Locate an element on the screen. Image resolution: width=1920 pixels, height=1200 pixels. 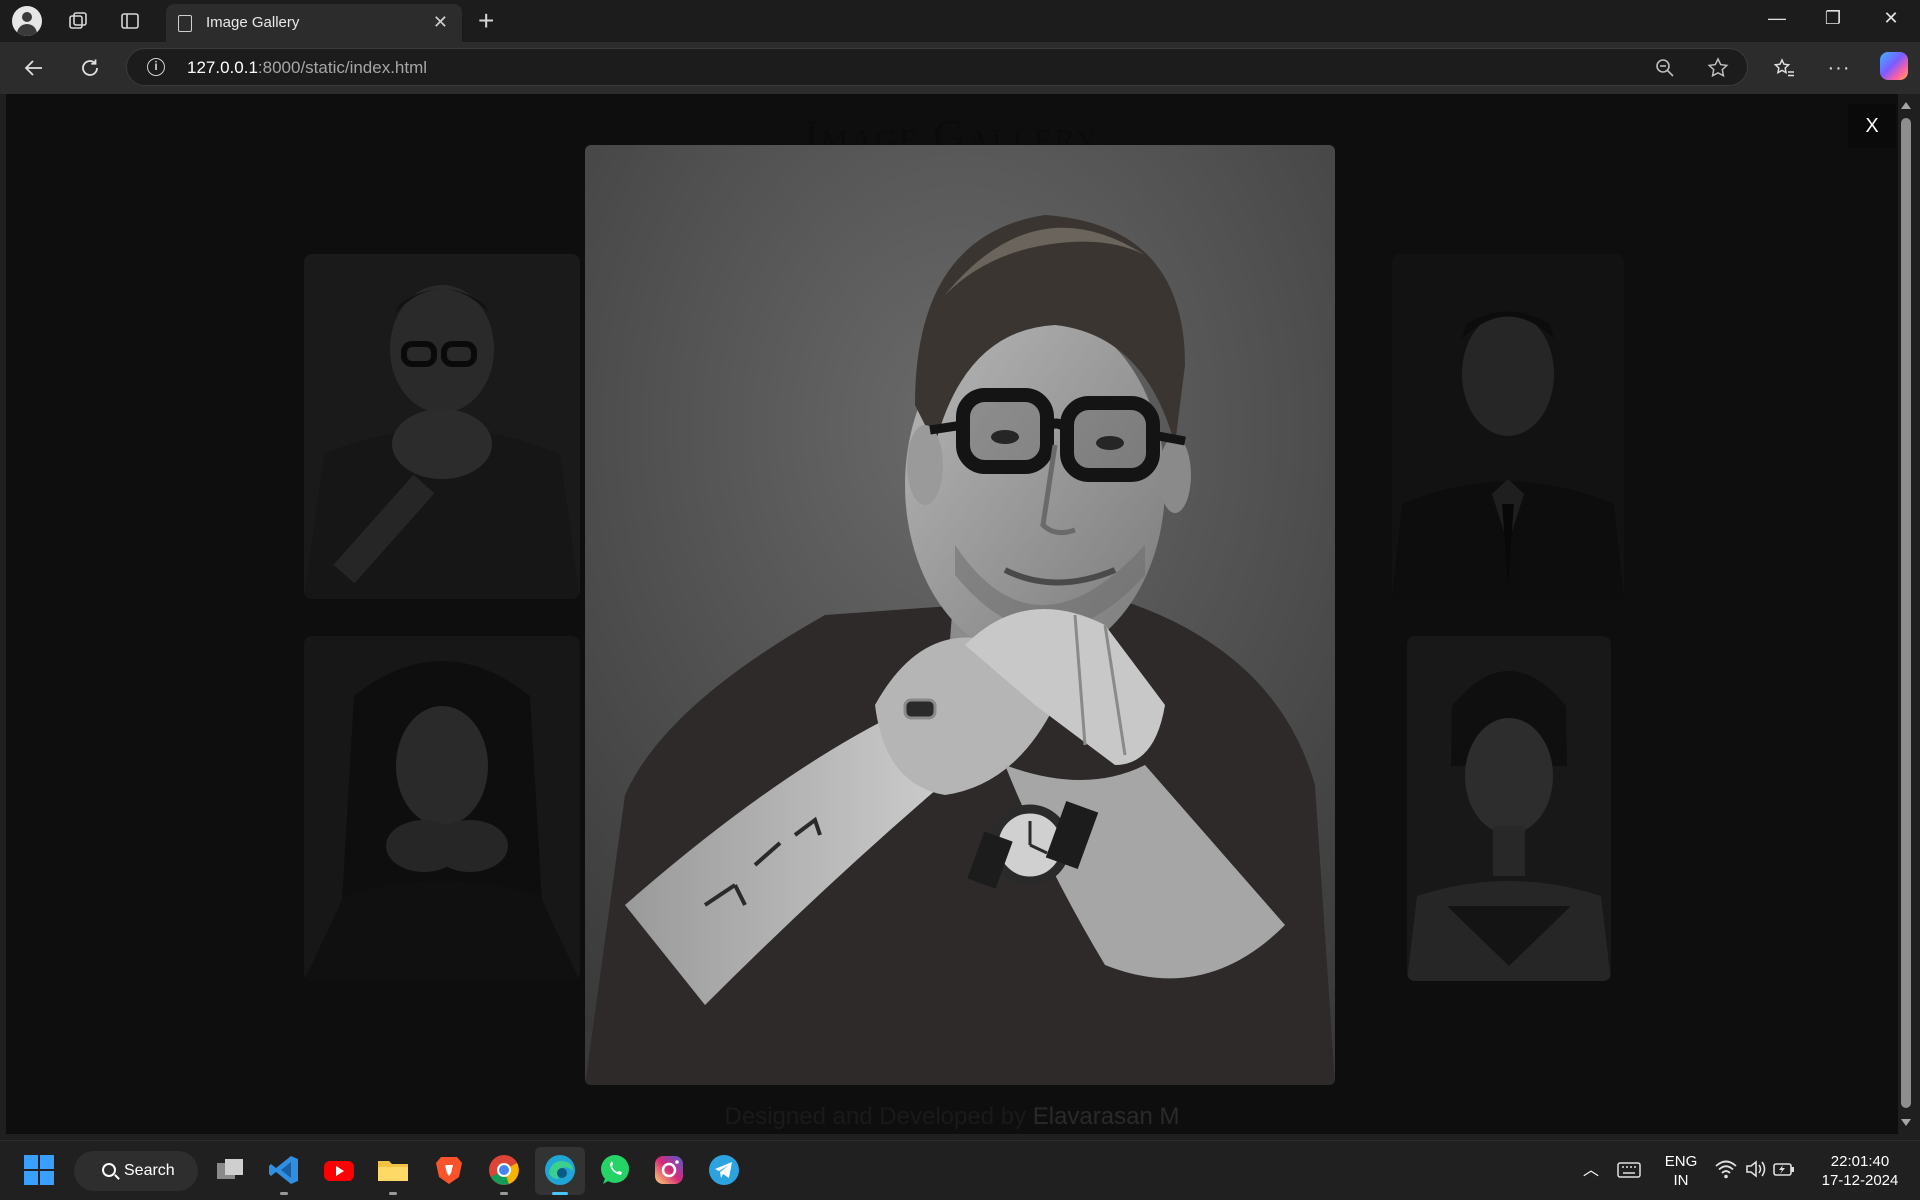
zoom-out-icon is located at coordinates (1665, 70).